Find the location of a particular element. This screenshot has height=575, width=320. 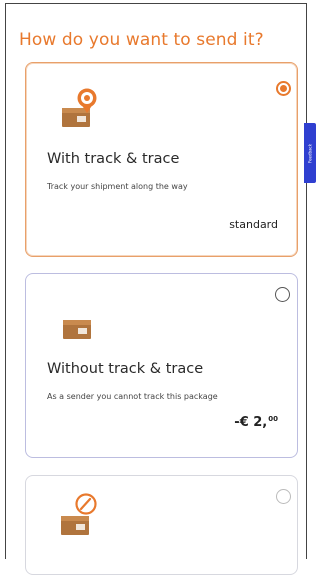

option-title: With track & trace is located at coordinates (113, 159).